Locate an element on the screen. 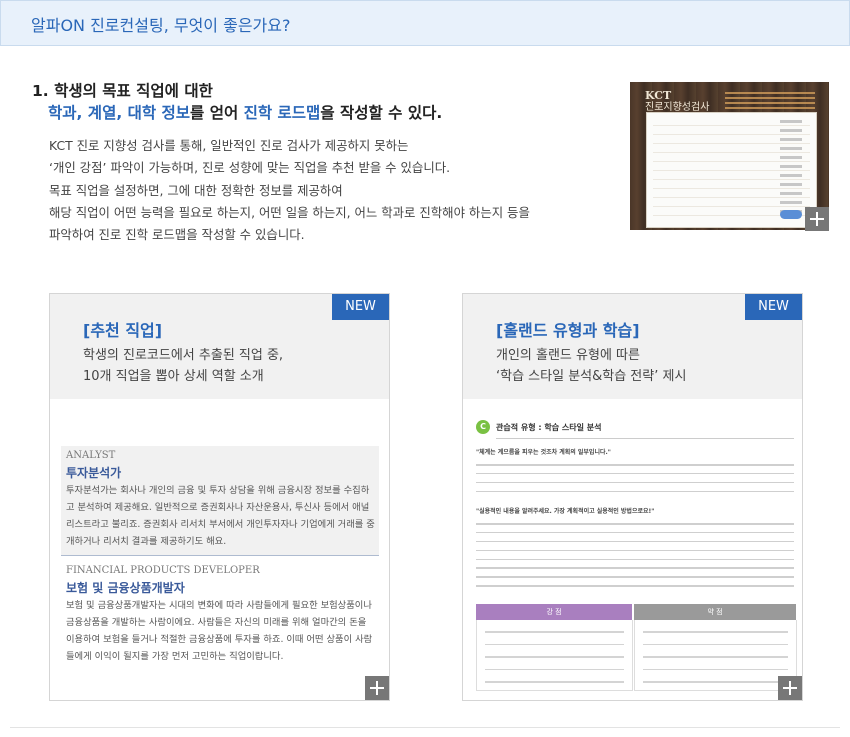  job-description-line: 들에게 이익이 될지를 가장 먼저 고민하는 직업이랍니다. is located at coordinates (175, 656).